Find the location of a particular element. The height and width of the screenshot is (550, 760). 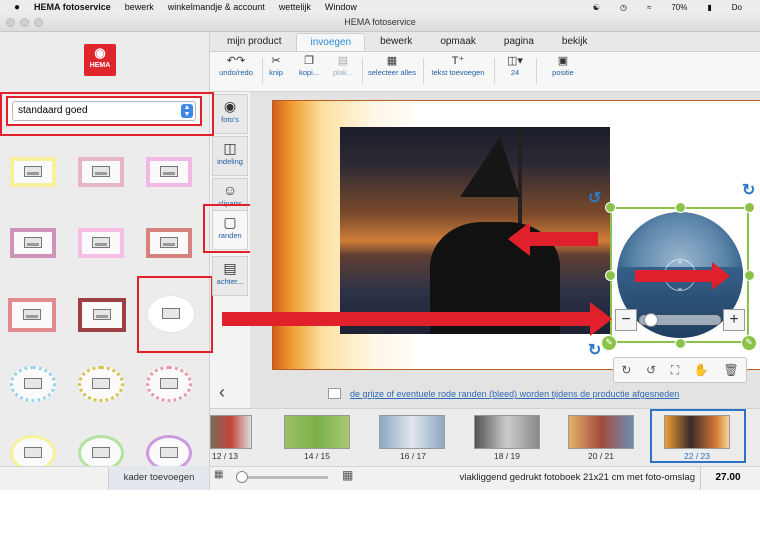

zoom-slider-main is located at coordinates (282, 477).